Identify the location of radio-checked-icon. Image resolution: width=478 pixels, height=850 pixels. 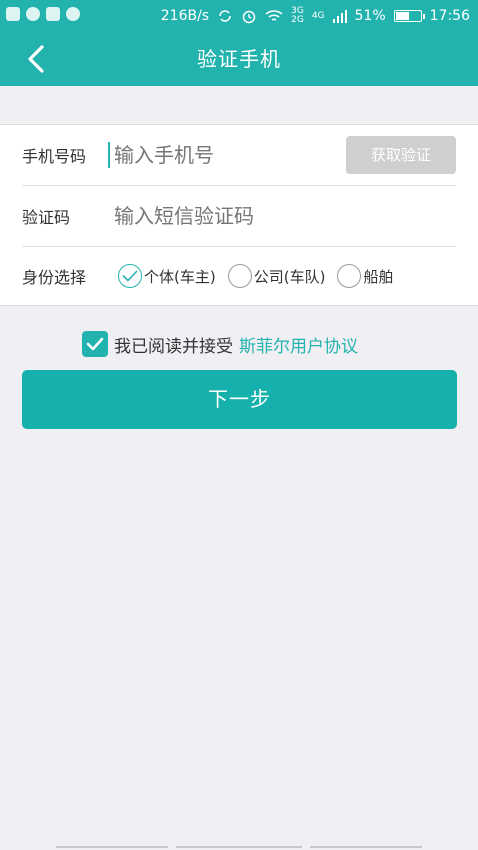
(130, 276).